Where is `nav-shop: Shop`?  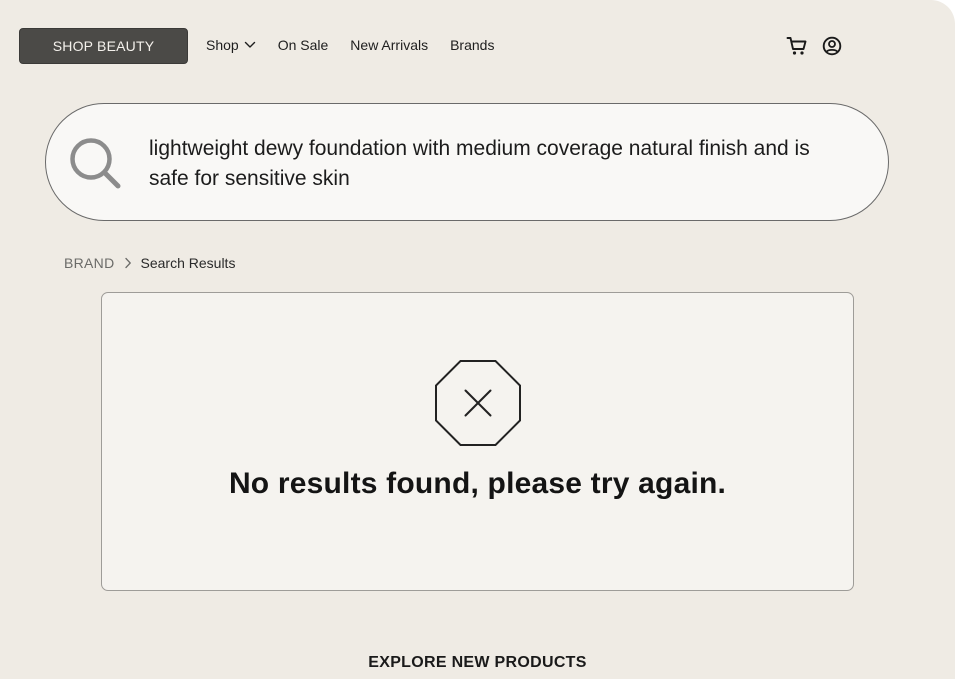
nav-shop: Shop is located at coordinates (231, 45).